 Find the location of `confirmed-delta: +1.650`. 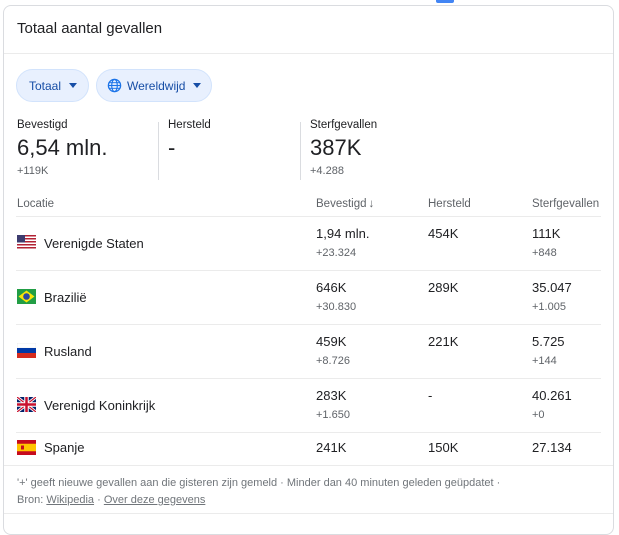

confirmed-delta: +1.650 is located at coordinates (333, 415).